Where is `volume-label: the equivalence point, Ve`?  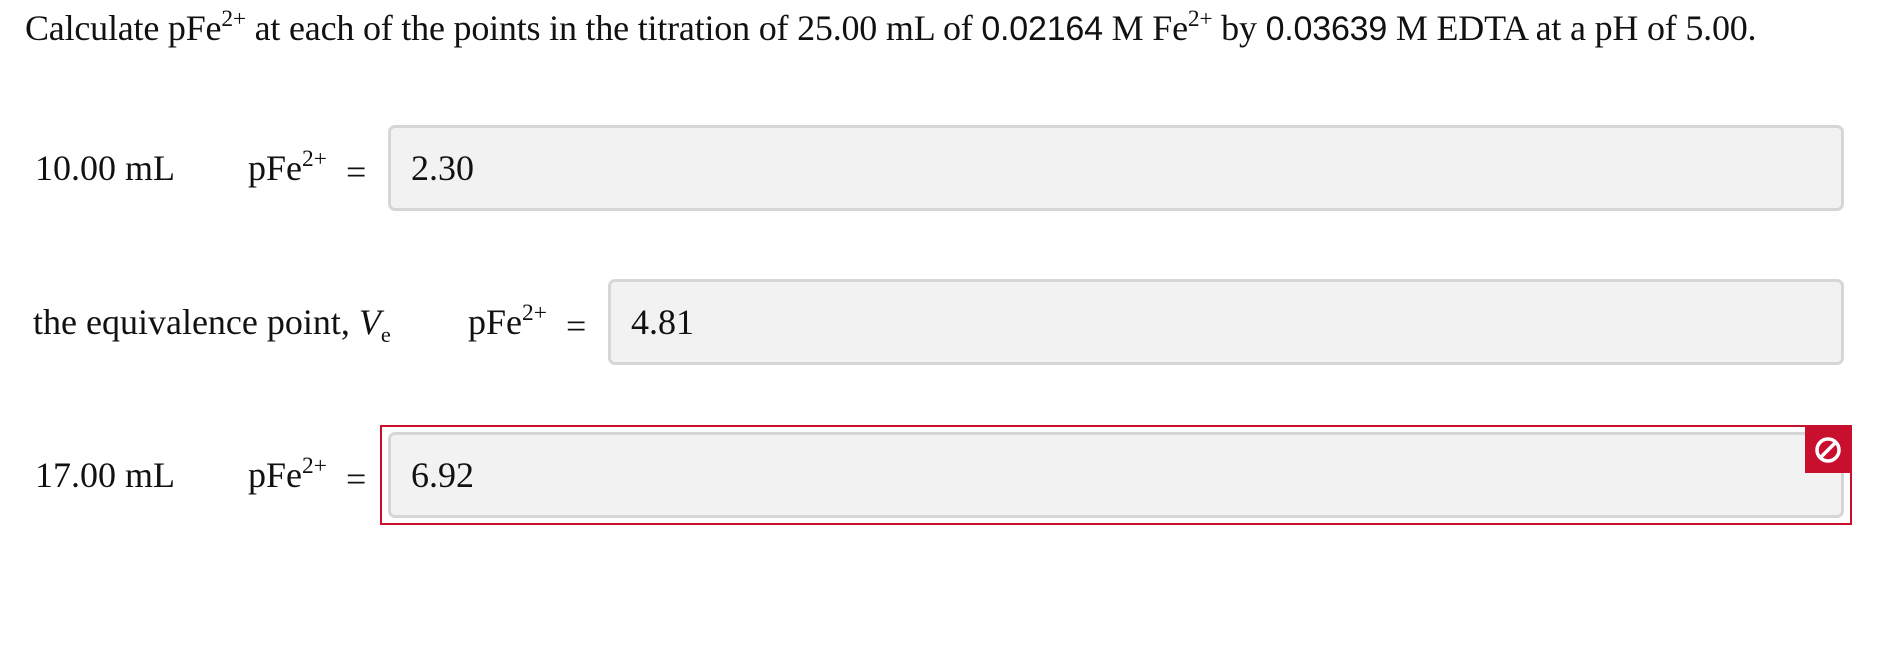 volume-label: the equivalence point, Ve is located at coordinates (212, 324).